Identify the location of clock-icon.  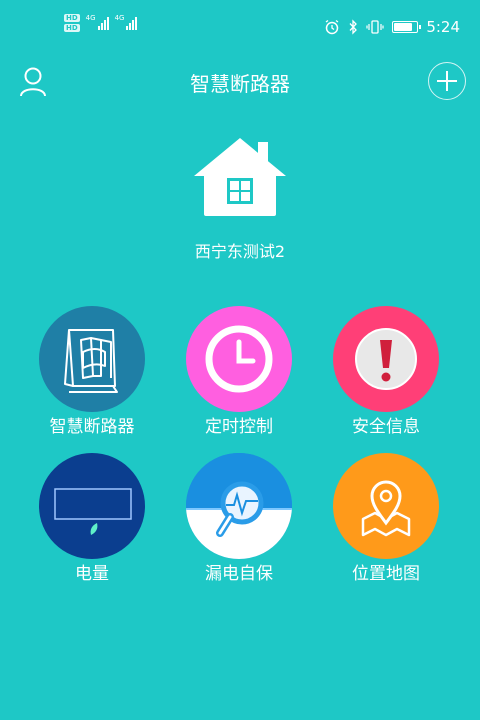
(239, 359).